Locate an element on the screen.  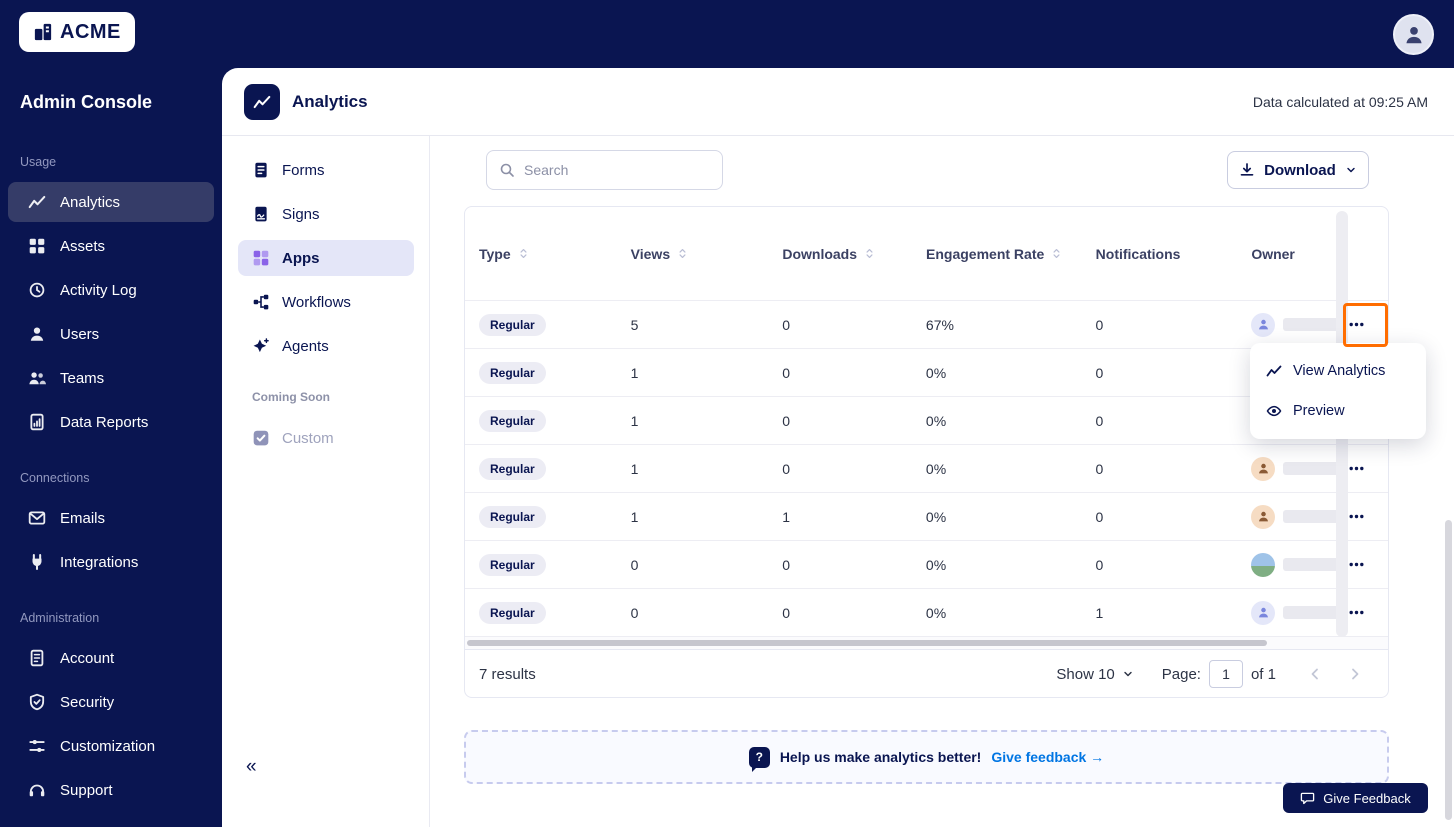
subnav-item-signs: Signs is located at coordinates (326, 214).